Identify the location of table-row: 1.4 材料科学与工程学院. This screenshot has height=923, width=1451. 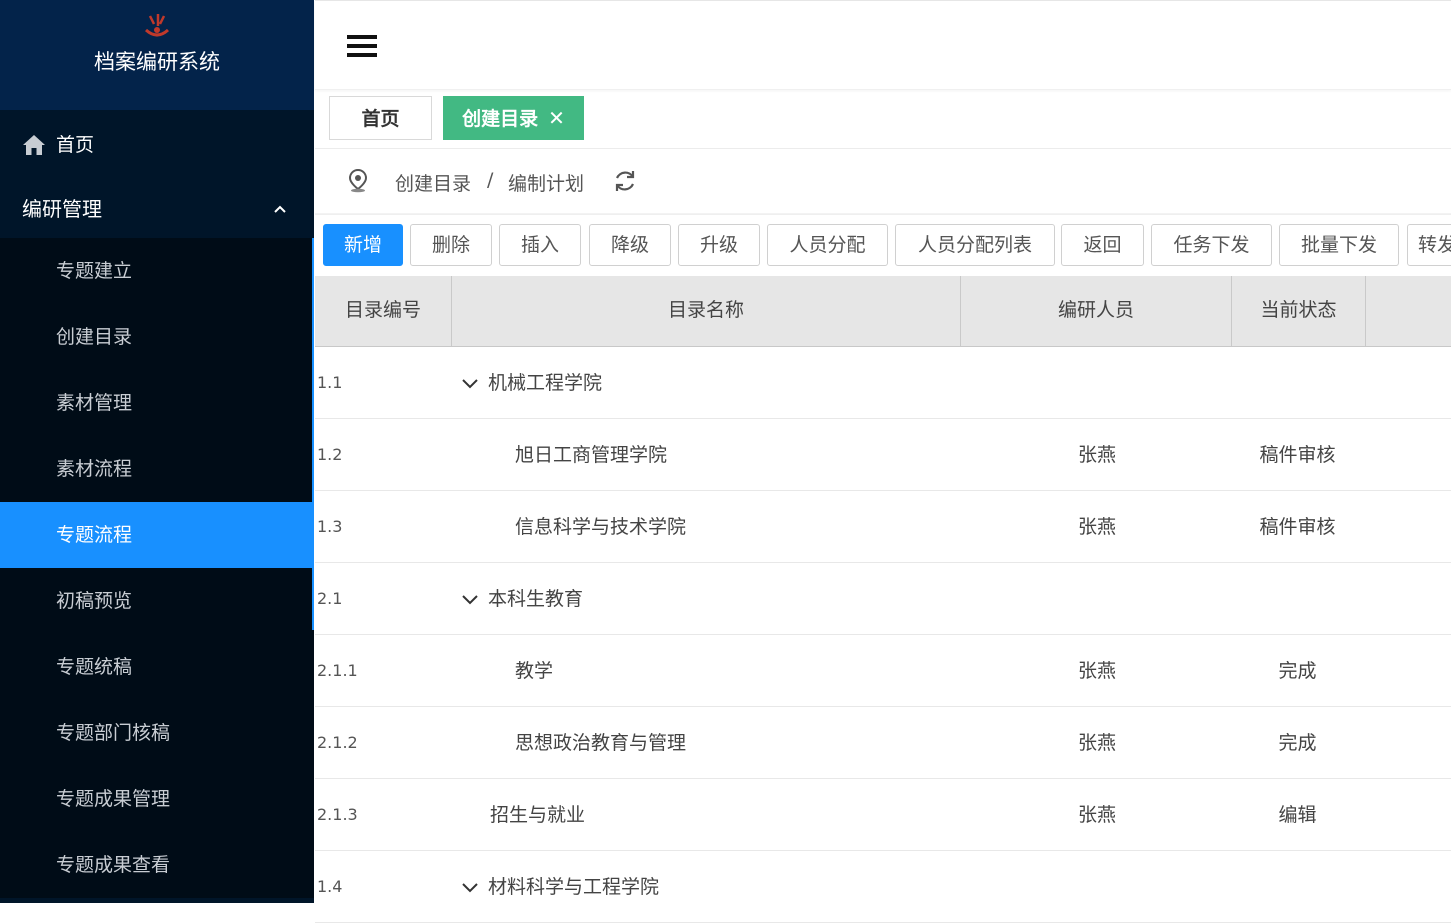
(883, 887).